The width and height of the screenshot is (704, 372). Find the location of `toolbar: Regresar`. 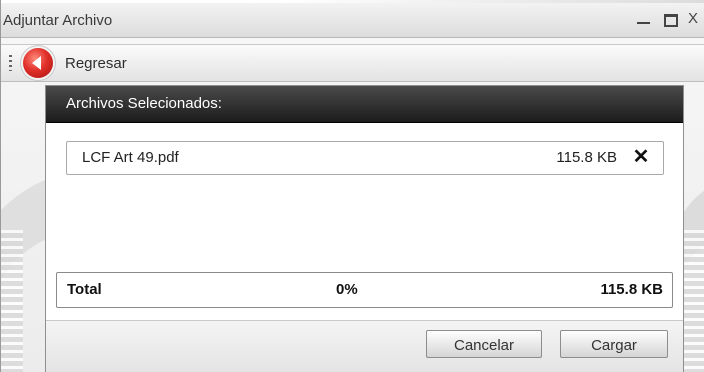

toolbar: Regresar is located at coordinates (352, 63).